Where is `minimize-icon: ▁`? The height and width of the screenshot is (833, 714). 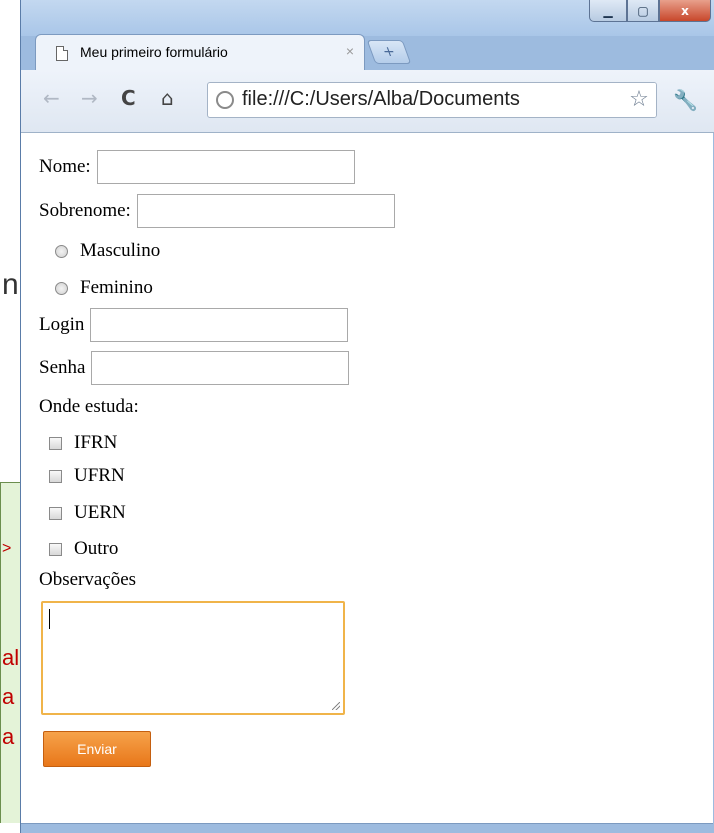 minimize-icon: ▁ is located at coordinates (608, 10).